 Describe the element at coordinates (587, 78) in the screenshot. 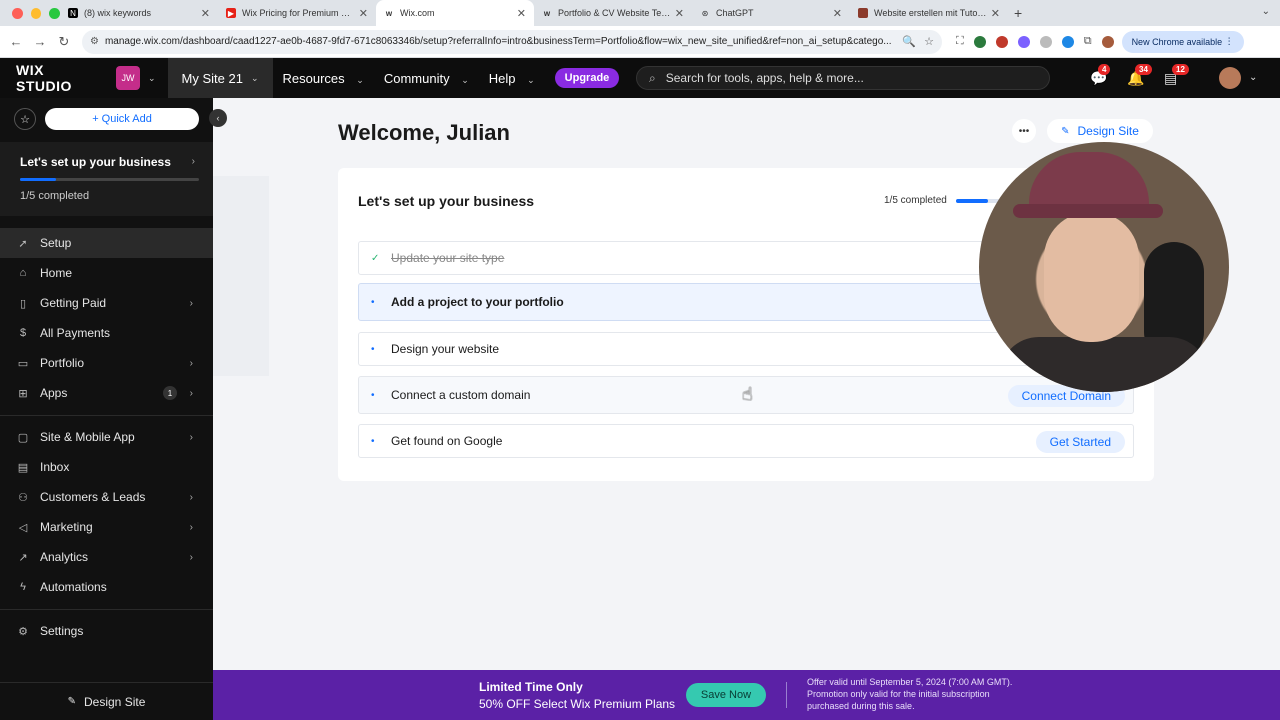

I see `upgrade-button: Upgrade` at that location.